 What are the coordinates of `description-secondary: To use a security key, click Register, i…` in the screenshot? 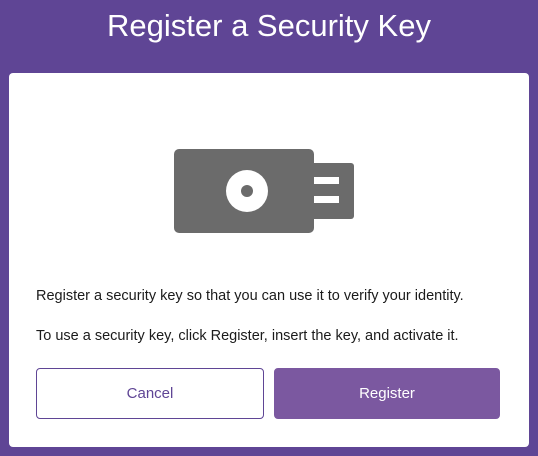 It's located at (247, 336).